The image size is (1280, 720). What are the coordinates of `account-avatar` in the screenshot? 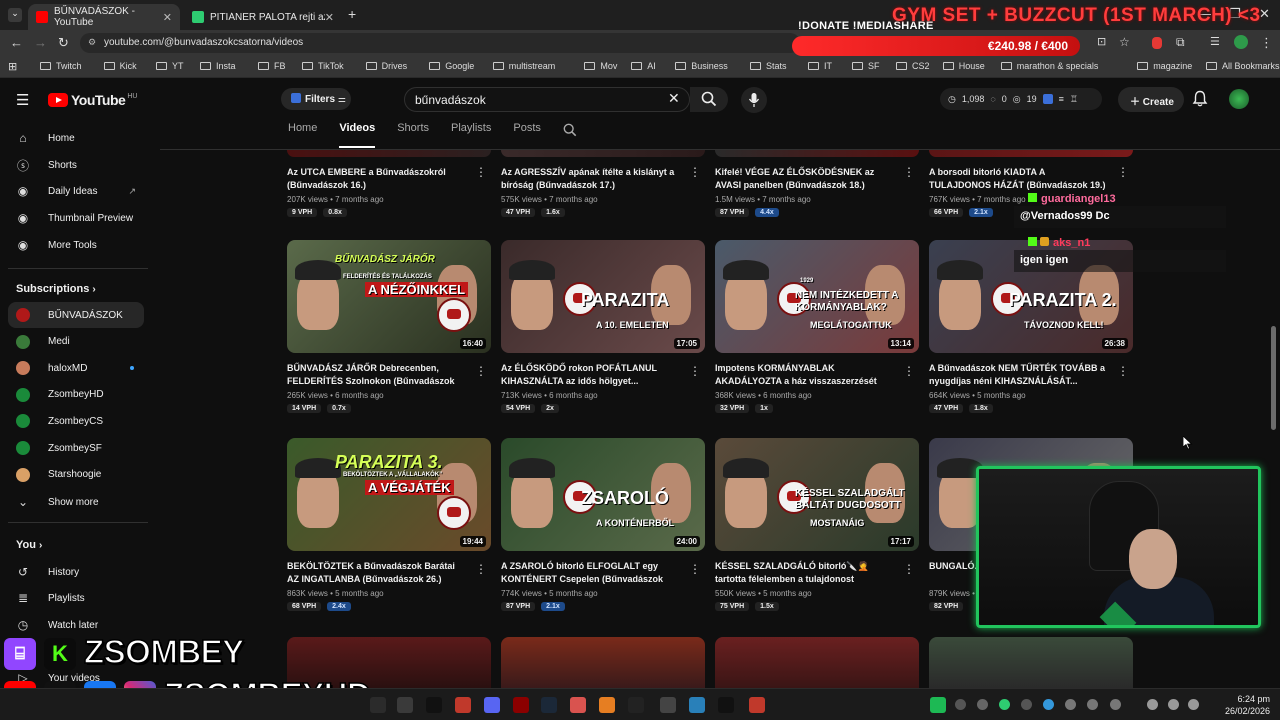 It's located at (1239, 99).